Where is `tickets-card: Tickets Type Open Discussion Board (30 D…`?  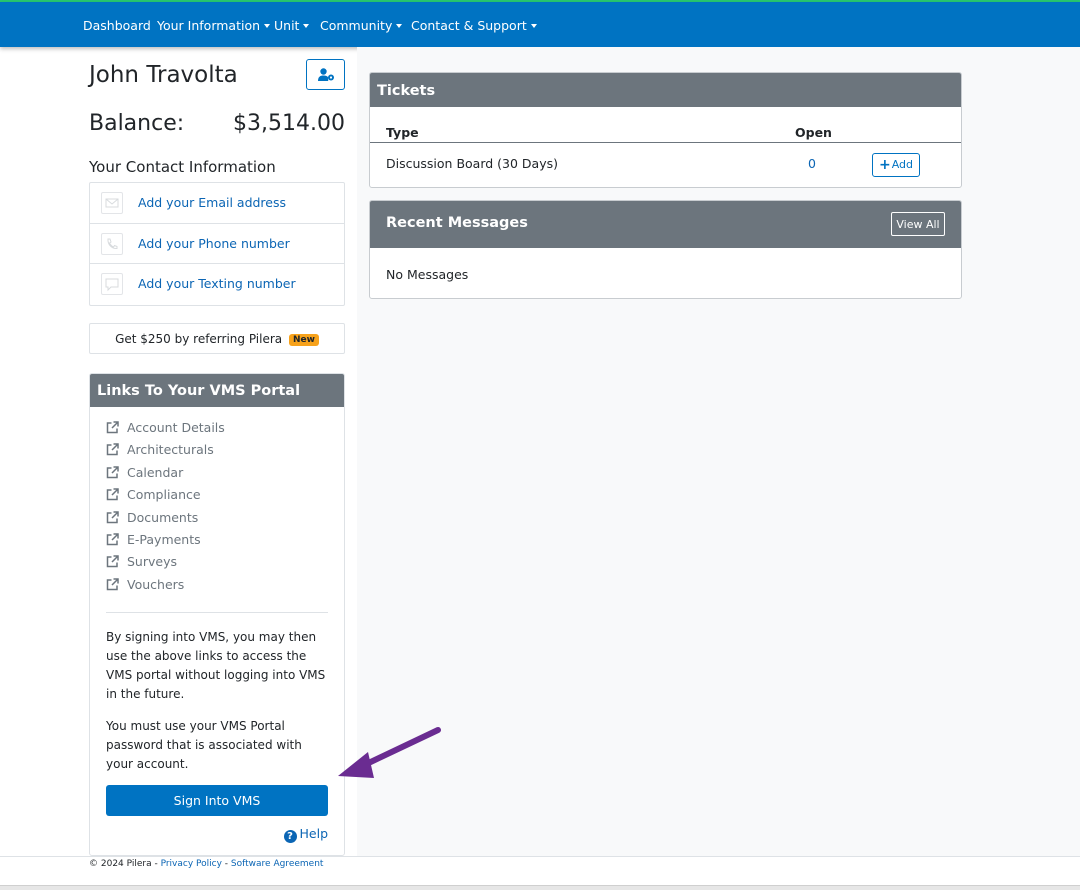 tickets-card: Tickets Type Open Discussion Board (30 D… is located at coordinates (665, 130).